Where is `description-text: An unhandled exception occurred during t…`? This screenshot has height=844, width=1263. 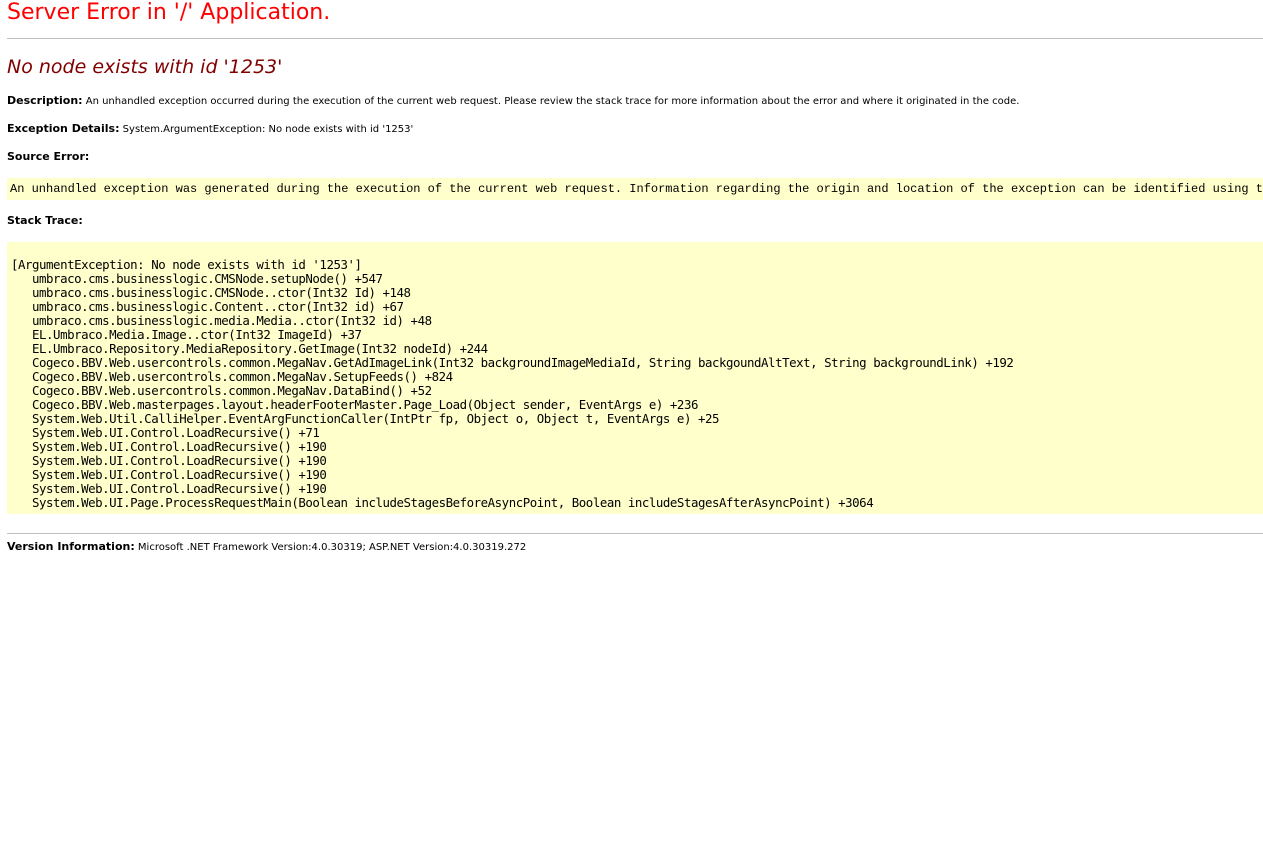 description-text: An unhandled exception occurred during t… is located at coordinates (552, 101).